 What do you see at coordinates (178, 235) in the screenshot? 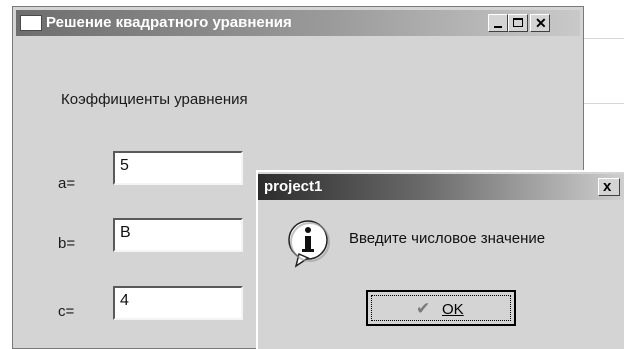
I see `field-b-input: В` at bounding box center [178, 235].